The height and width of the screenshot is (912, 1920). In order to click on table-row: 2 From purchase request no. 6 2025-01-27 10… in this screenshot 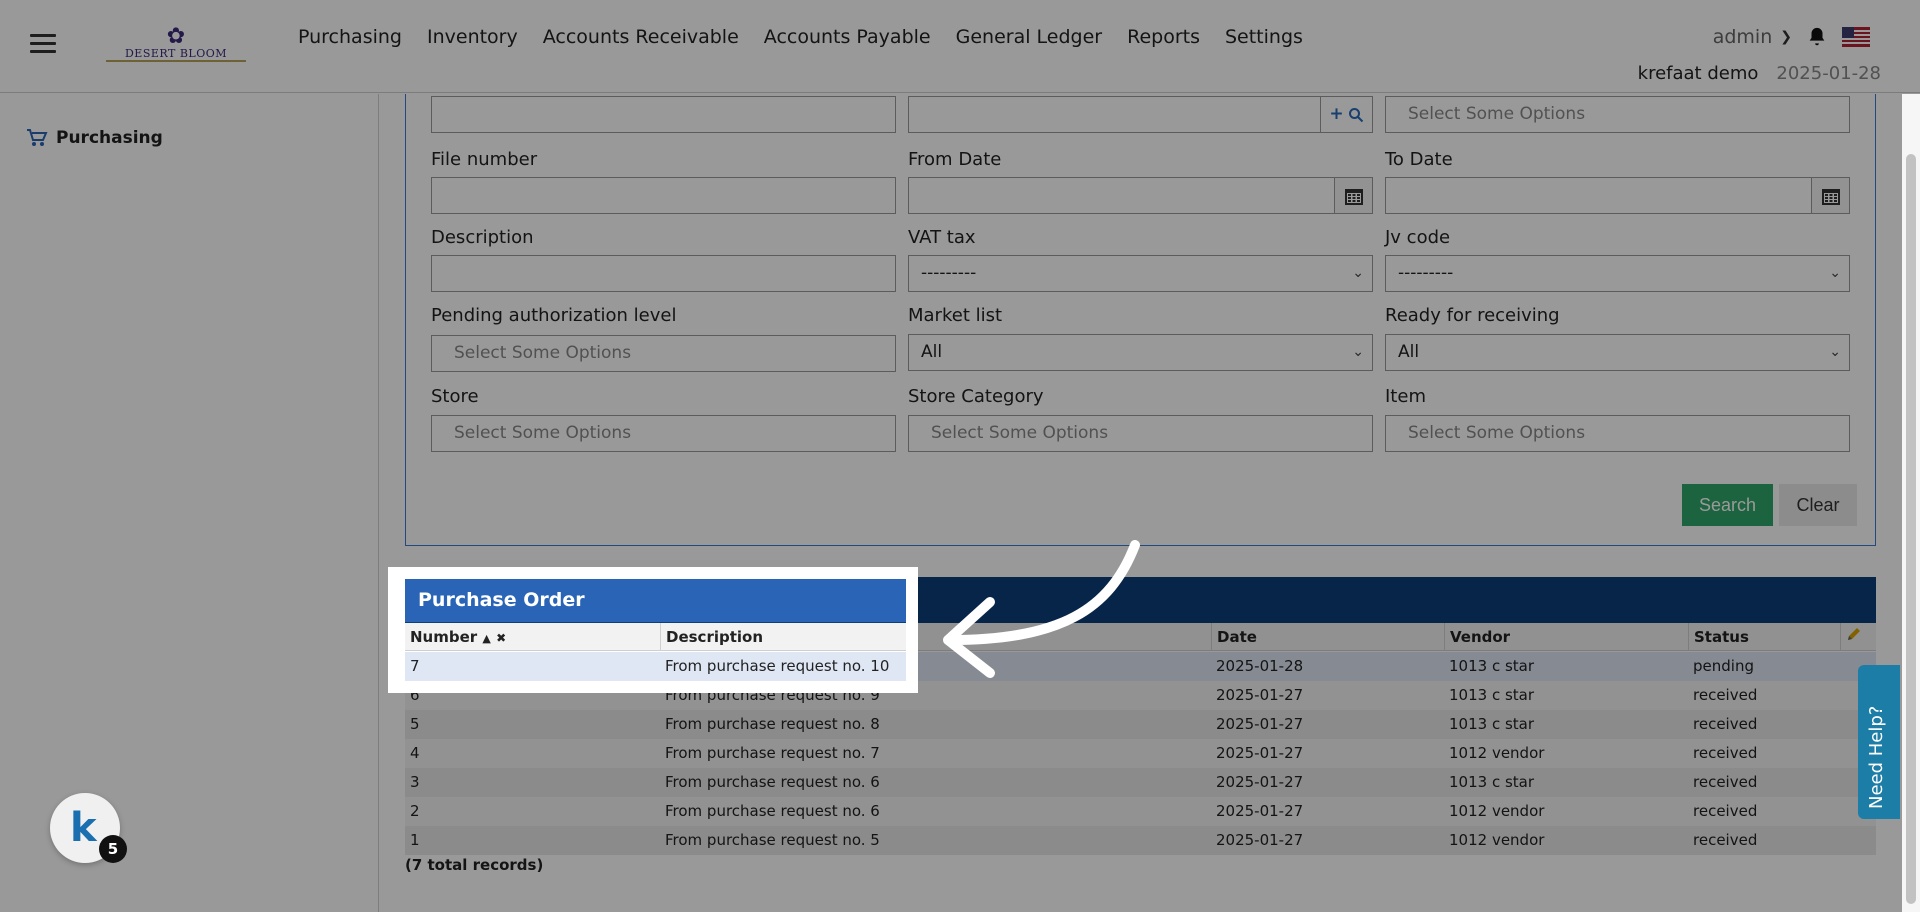, I will do `click(1140, 811)`.